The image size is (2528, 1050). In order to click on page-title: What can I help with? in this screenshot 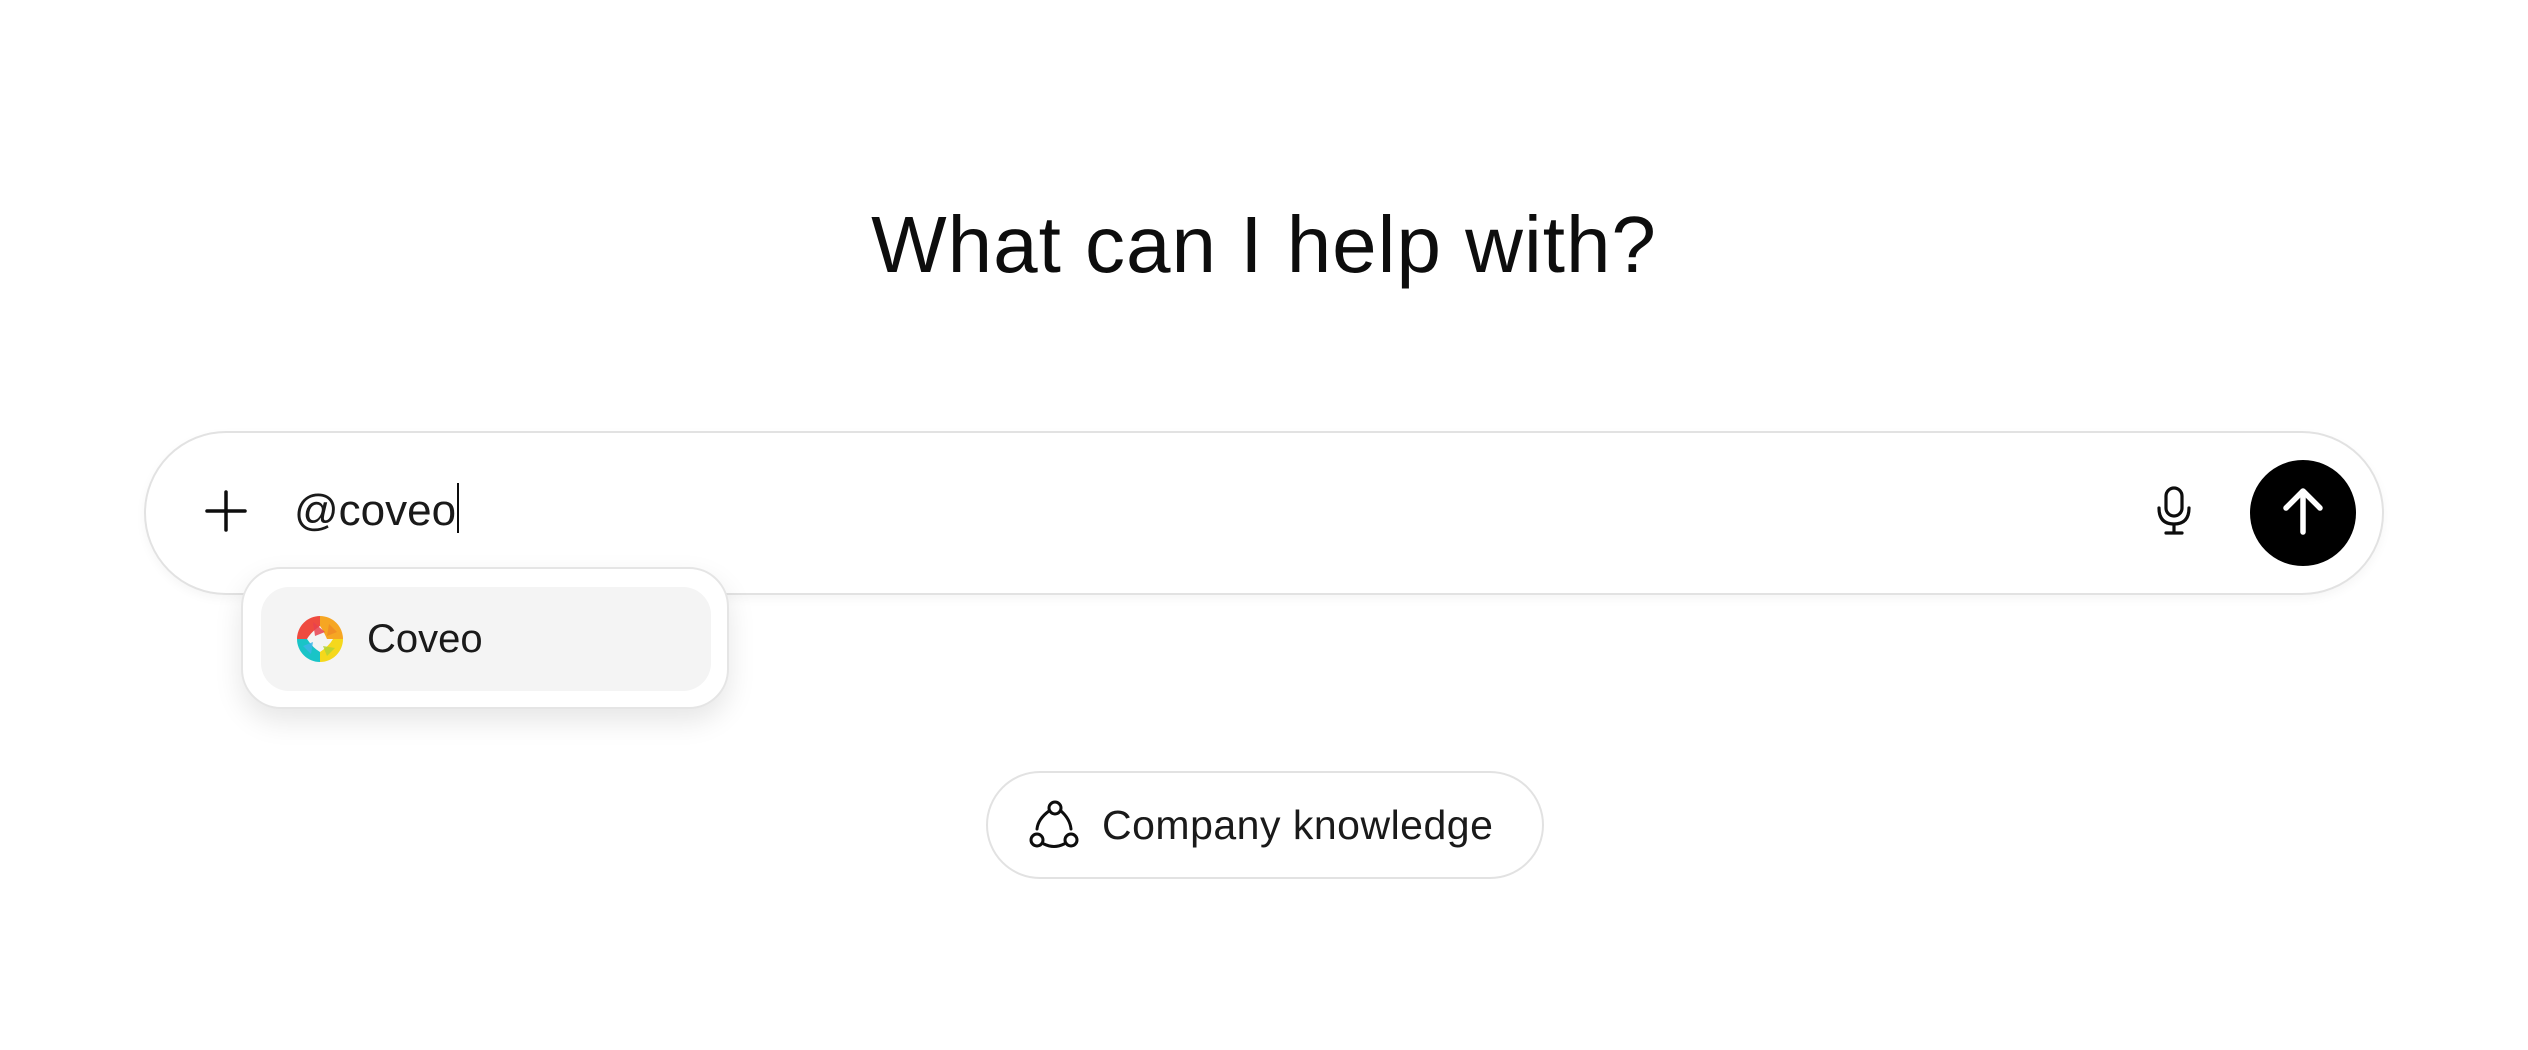, I will do `click(1264, 244)`.